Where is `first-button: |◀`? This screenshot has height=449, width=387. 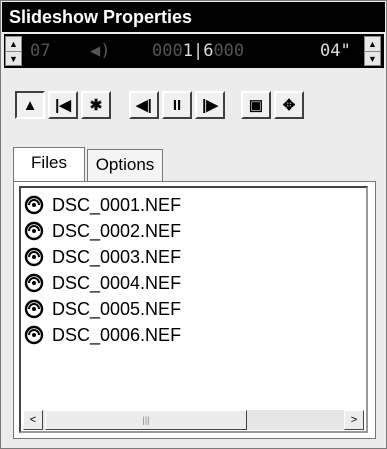 first-button: |◀ is located at coordinates (63, 105).